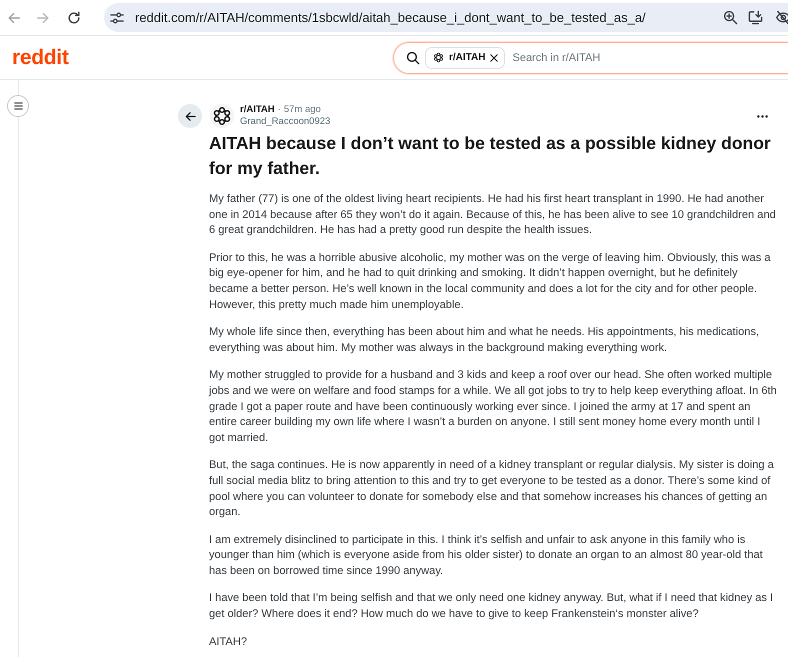 The image size is (788, 657). I want to click on eye-slash-icon, so click(782, 17).